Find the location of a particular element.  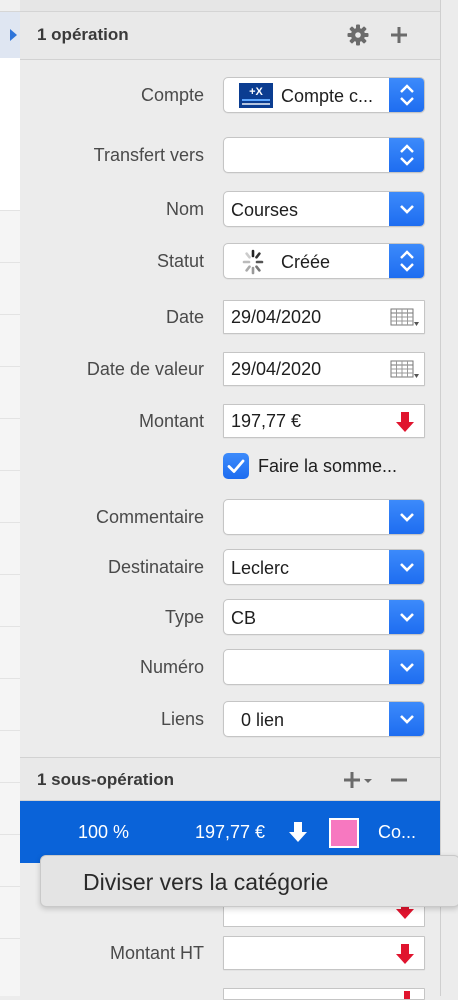

tooltip: Diviser vers la catégorie is located at coordinates (249, 881).